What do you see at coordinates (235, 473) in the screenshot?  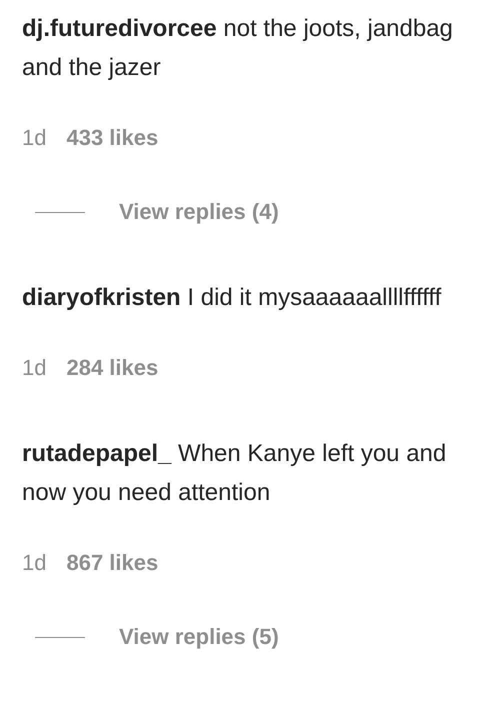 I see `comment-text: rutadepapel_ When Kanye left you and now you need attention` at bounding box center [235, 473].